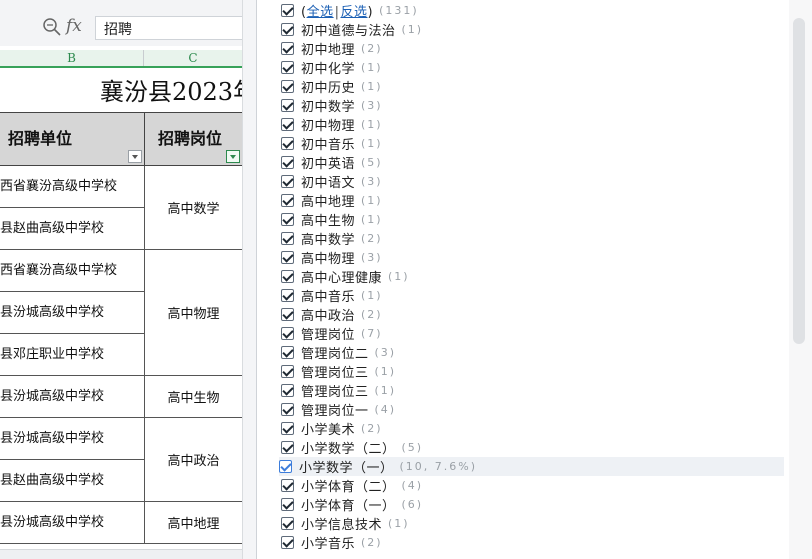 The height and width of the screenshot is (559, 812). What do you see at coordinates (531, 466) in the screenshot?
I see `filter-item: 小学数学（一） (10, 7.6%)` at bounding box center [531, 466].